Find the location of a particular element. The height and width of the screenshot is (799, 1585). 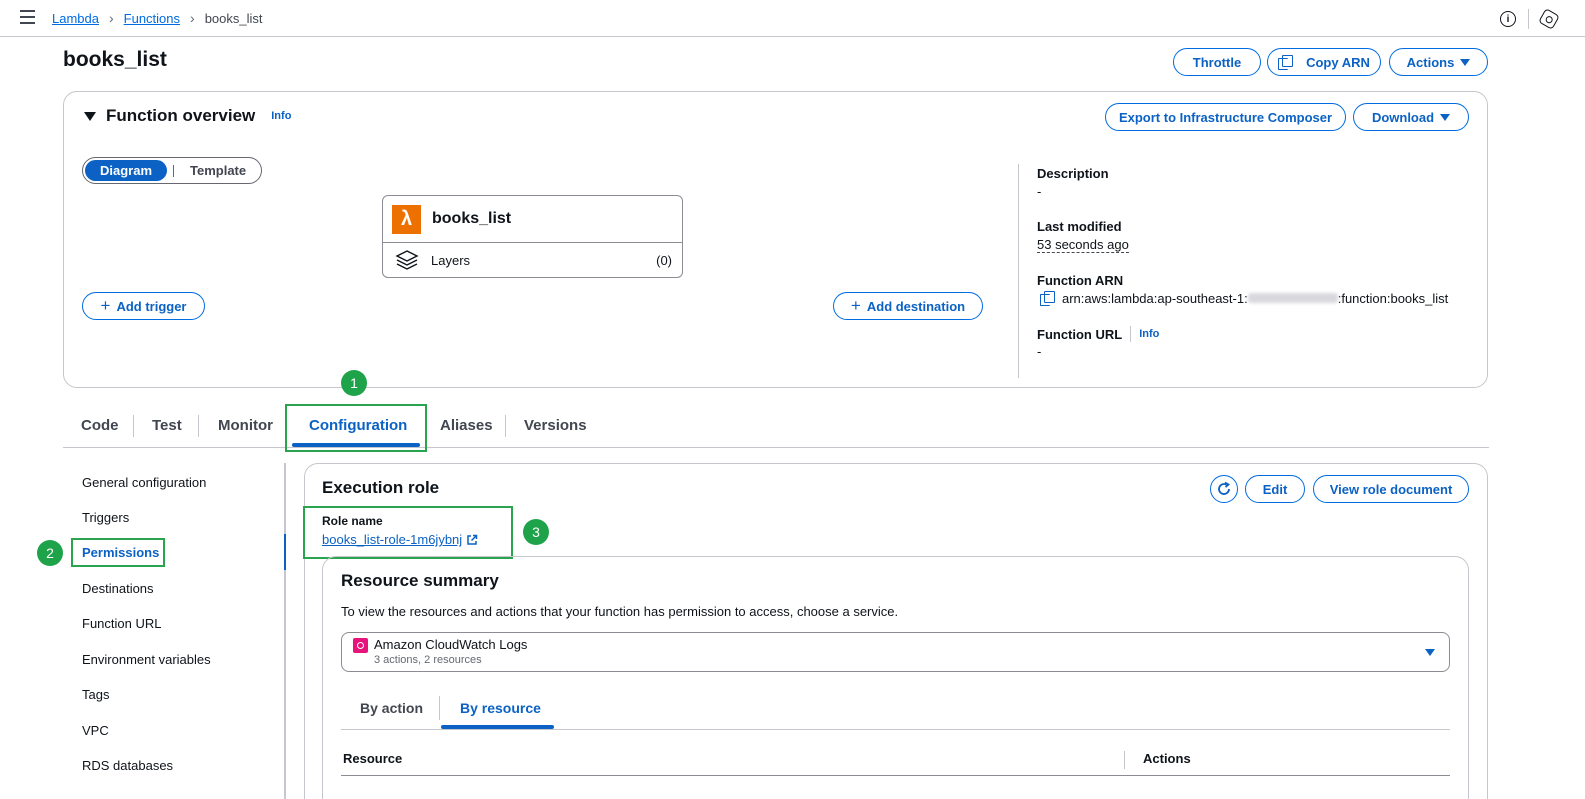

copy-arn-button: Copy ARN is located at coordinates (1324, 62).